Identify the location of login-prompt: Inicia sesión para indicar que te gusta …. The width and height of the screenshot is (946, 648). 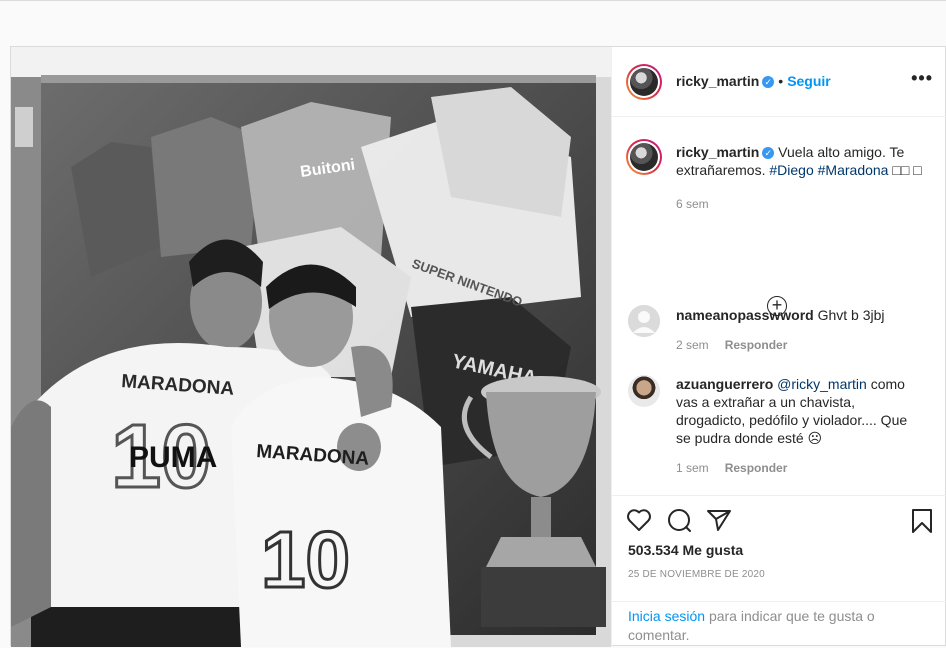
(779, 624).